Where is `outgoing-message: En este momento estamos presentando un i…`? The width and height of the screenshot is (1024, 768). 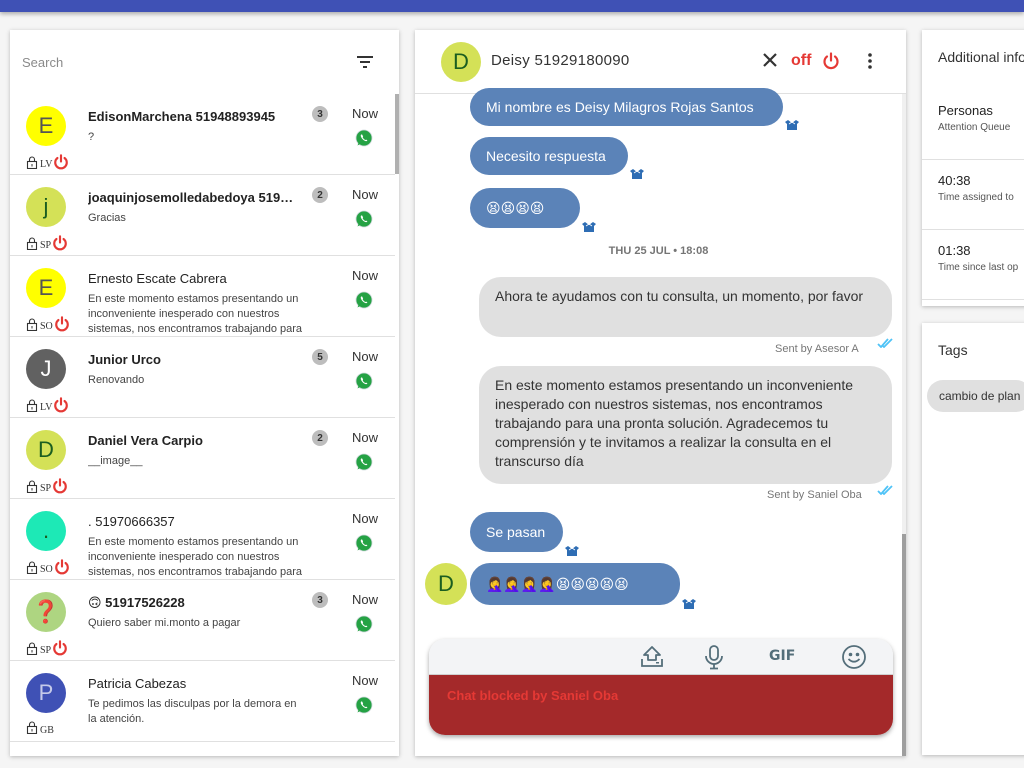 outgoing-message: En este momento estamos presentando un i… is located at coordinates (685, 425).